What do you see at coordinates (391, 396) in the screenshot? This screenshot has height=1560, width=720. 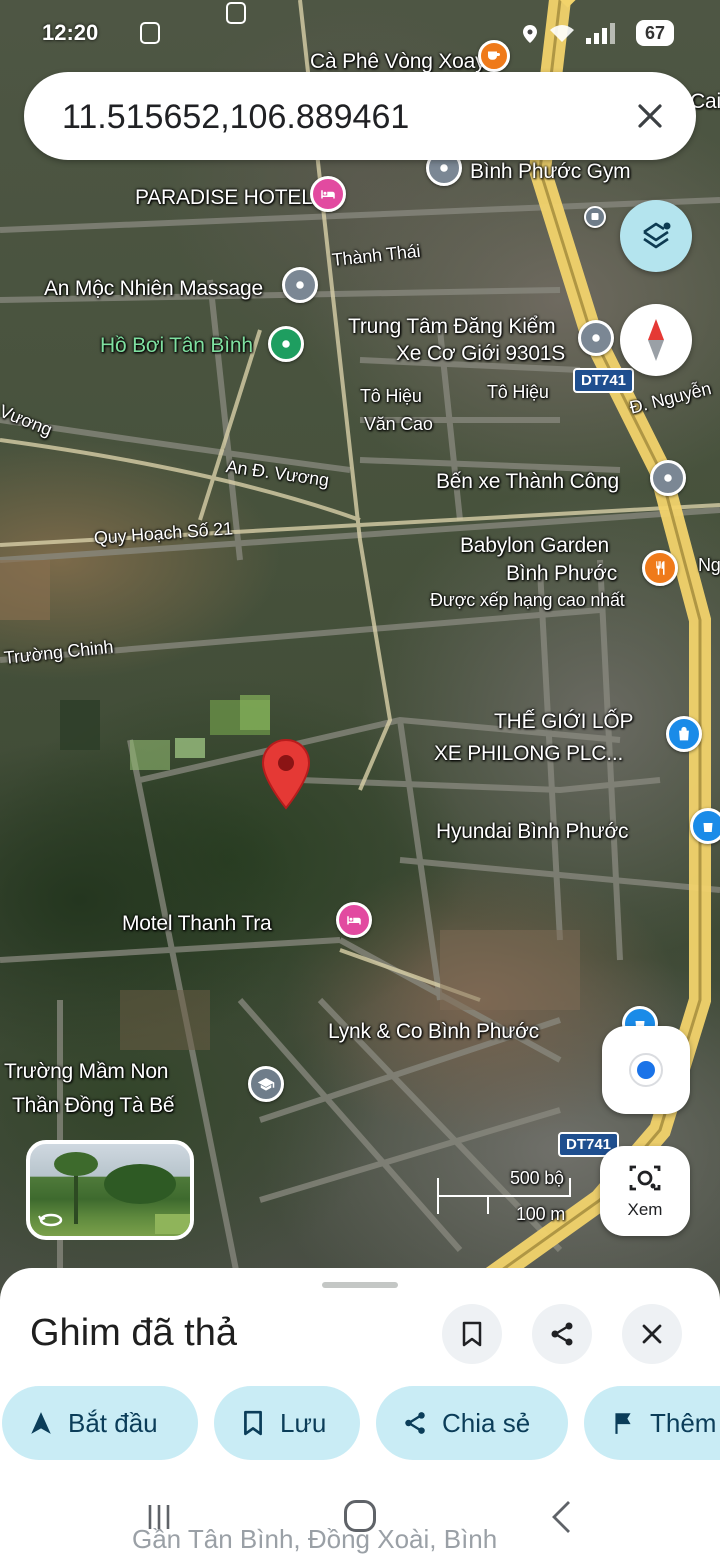 I see `label-to-hieu-1: Tô Hiệu` at bounding box center [391, 396].